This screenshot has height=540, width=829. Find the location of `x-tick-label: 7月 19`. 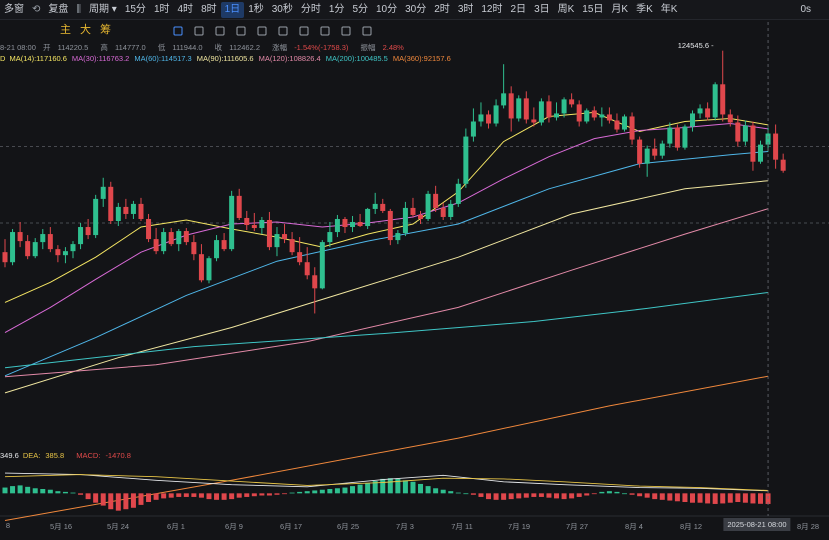

x-tick-label: 7月 19 is located at coordinates (519, 526).